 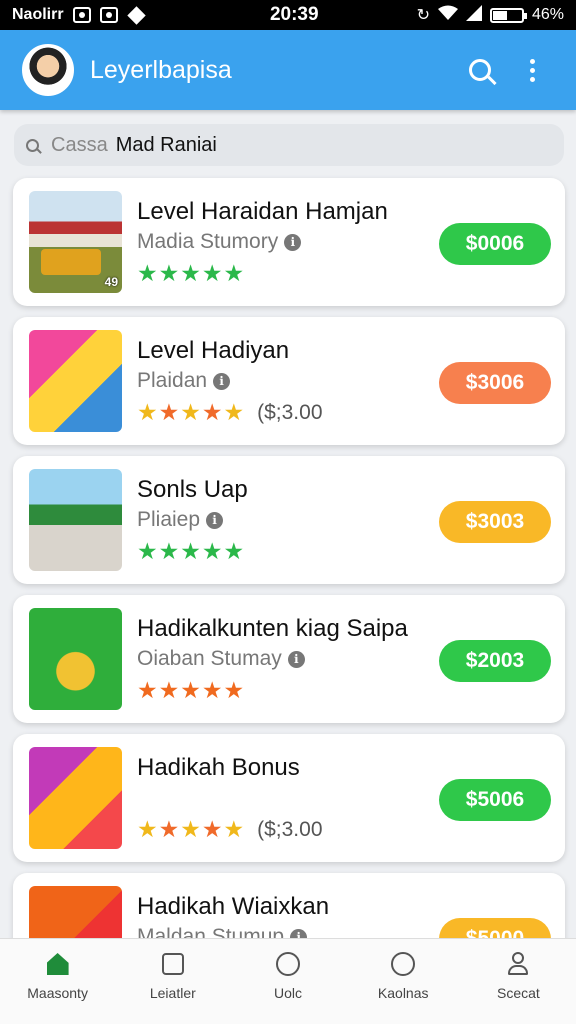 What do you see at coordinates (262, 211) in the screenshot?
I see `item-title: Level Haraidan Hamjan` at bounding box center [262, 211].